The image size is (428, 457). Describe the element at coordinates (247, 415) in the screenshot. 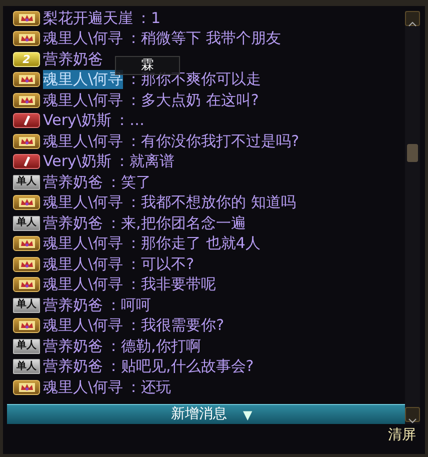

I see `down-arrow-icon: ▼` at that location.